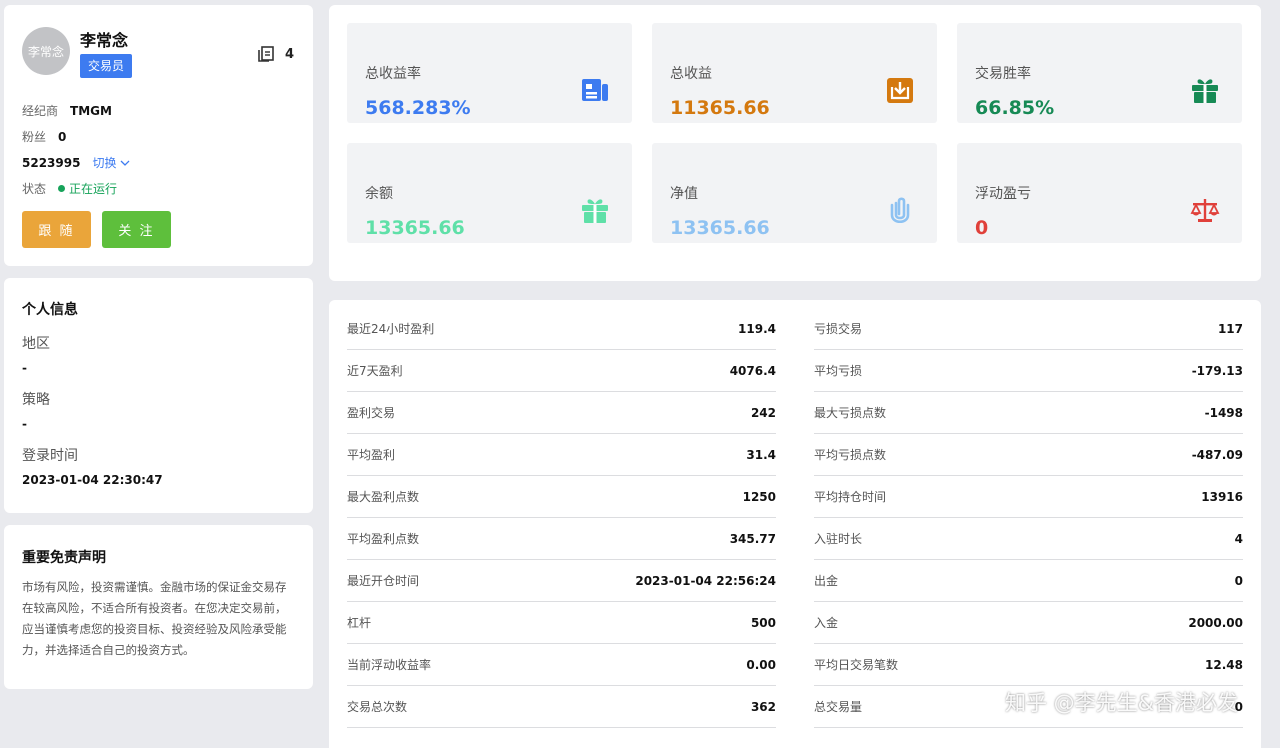 The image size is (1280, 748). What do you see at coordinates (391, 329) in the screenshot?
I see `row-label: 最近24小时盈利` at bounding box center [391, 329].